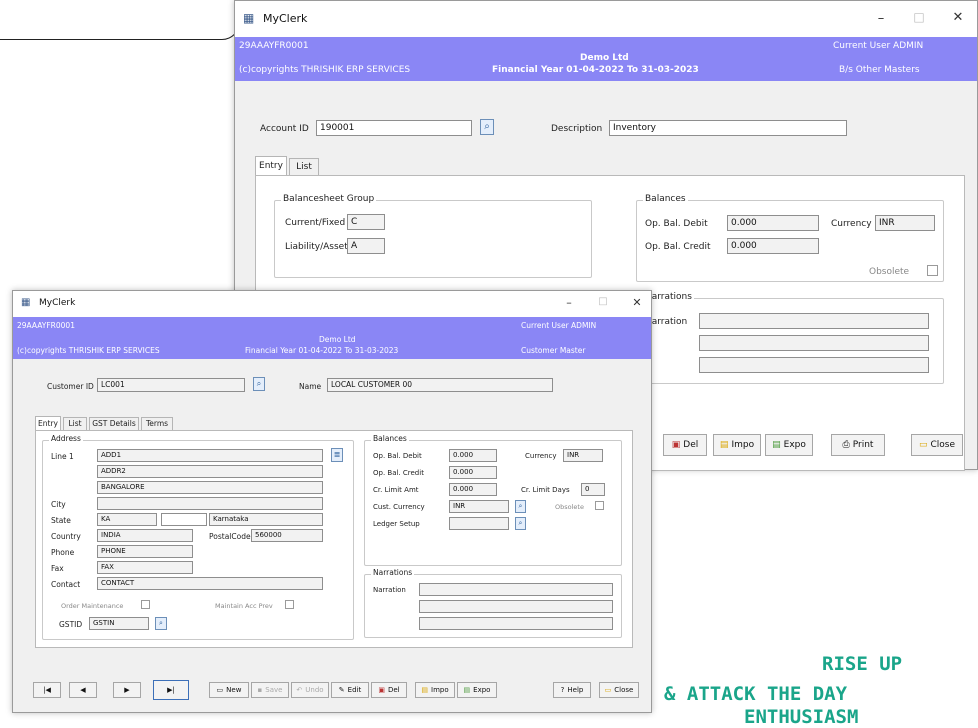  Describe the element at coordinates (171, 385) in the screenshot. I see `customer-id-field: LC001` at that location.